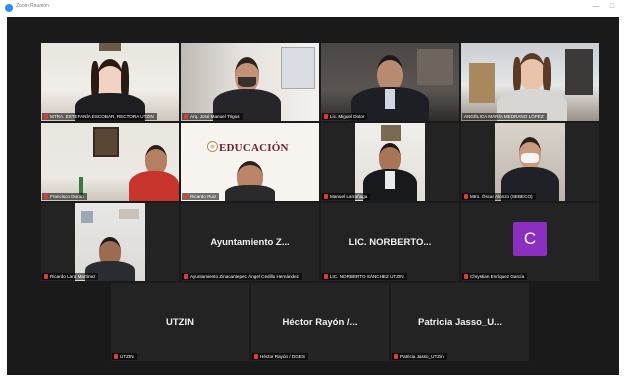 This screenshot has width=626, height=382. What do you see at coordinates (530, 238) in the screenshot?
I see `participant-avatar: C` at bounding box center [530, 238].